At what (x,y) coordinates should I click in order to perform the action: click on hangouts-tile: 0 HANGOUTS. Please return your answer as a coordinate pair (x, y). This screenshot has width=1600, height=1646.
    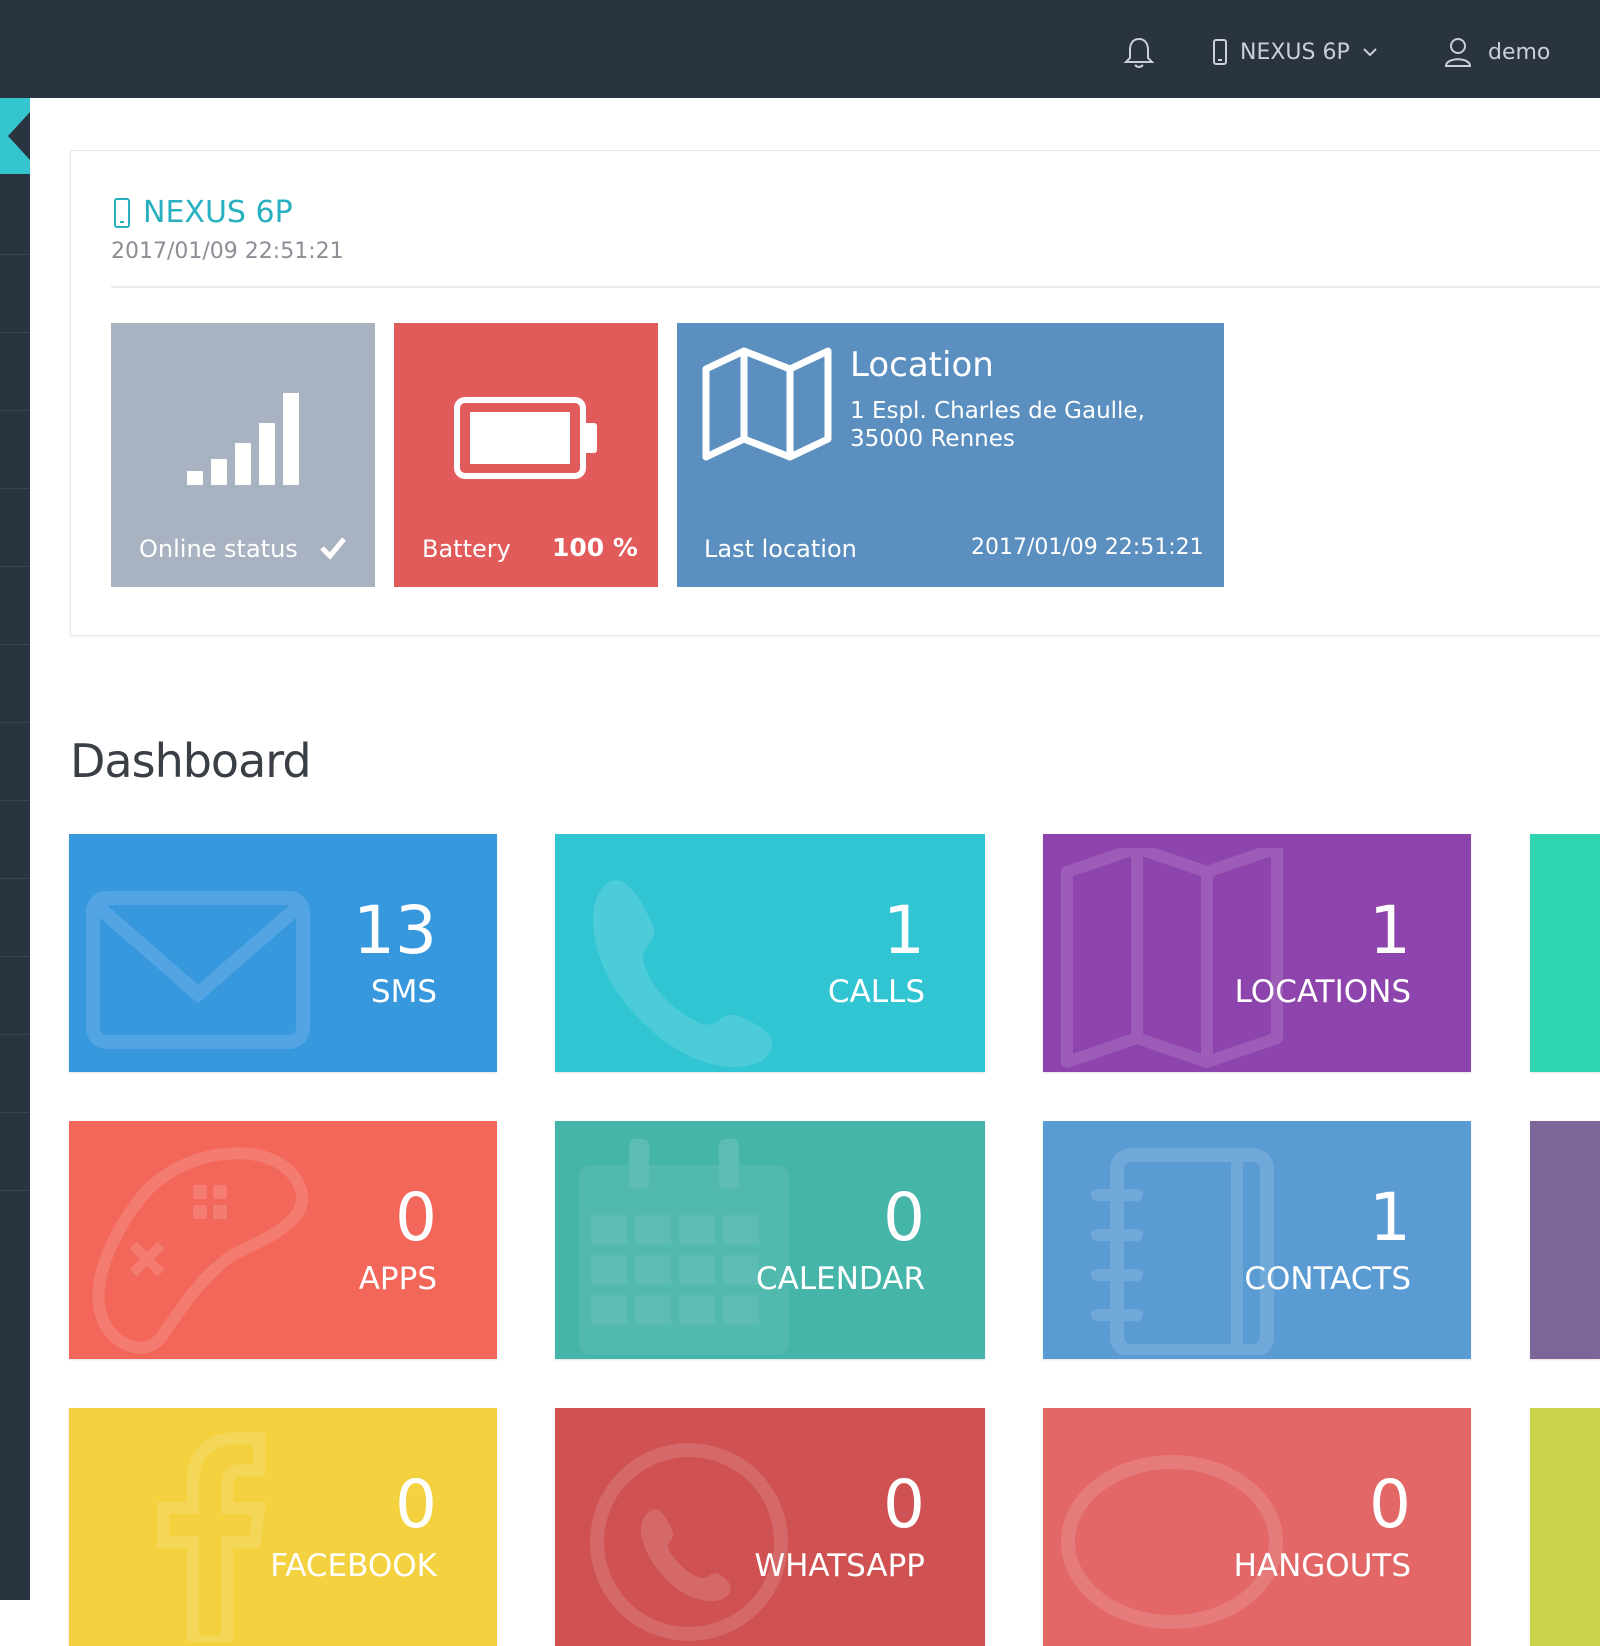
    Looking at the image, I should click on (1257, 1527).